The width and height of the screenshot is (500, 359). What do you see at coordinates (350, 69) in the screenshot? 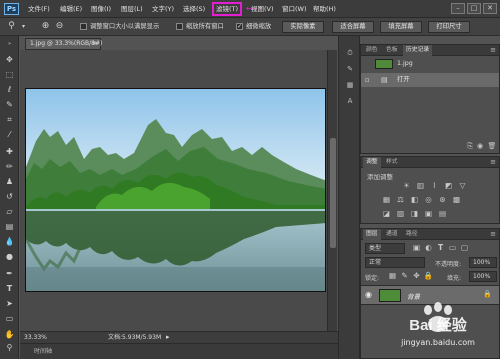
I see `brush-panel-icon: ✎` at bounding box center [350, 69].